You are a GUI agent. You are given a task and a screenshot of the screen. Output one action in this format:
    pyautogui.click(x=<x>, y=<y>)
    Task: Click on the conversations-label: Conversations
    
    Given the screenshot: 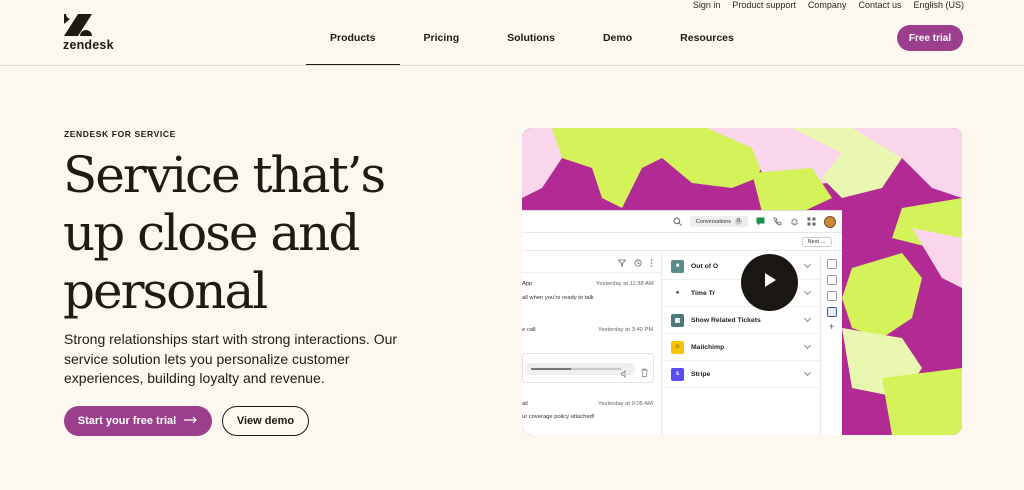 What is the action you would take?
    pyautogui.click(x=713, y=221)
    